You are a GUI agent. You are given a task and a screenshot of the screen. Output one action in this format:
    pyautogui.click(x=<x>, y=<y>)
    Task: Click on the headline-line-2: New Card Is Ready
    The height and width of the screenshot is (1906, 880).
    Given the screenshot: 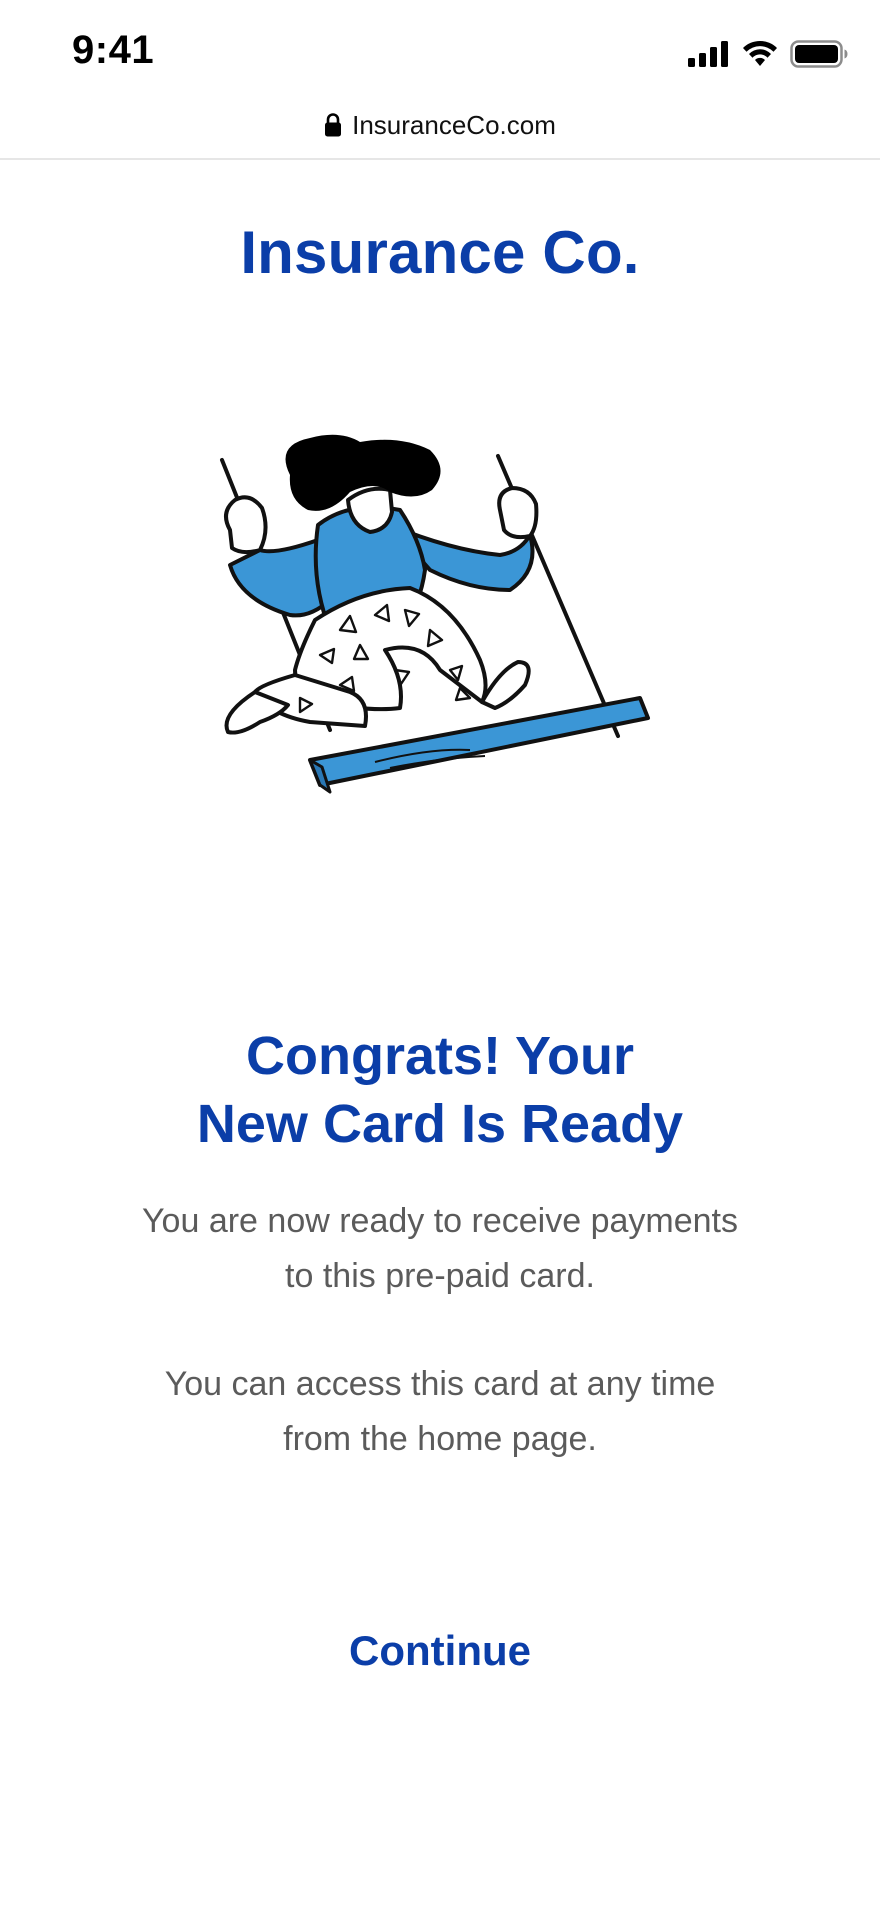 What is the action you would take?
    pyautogui.click(x=440, y=1124)
    